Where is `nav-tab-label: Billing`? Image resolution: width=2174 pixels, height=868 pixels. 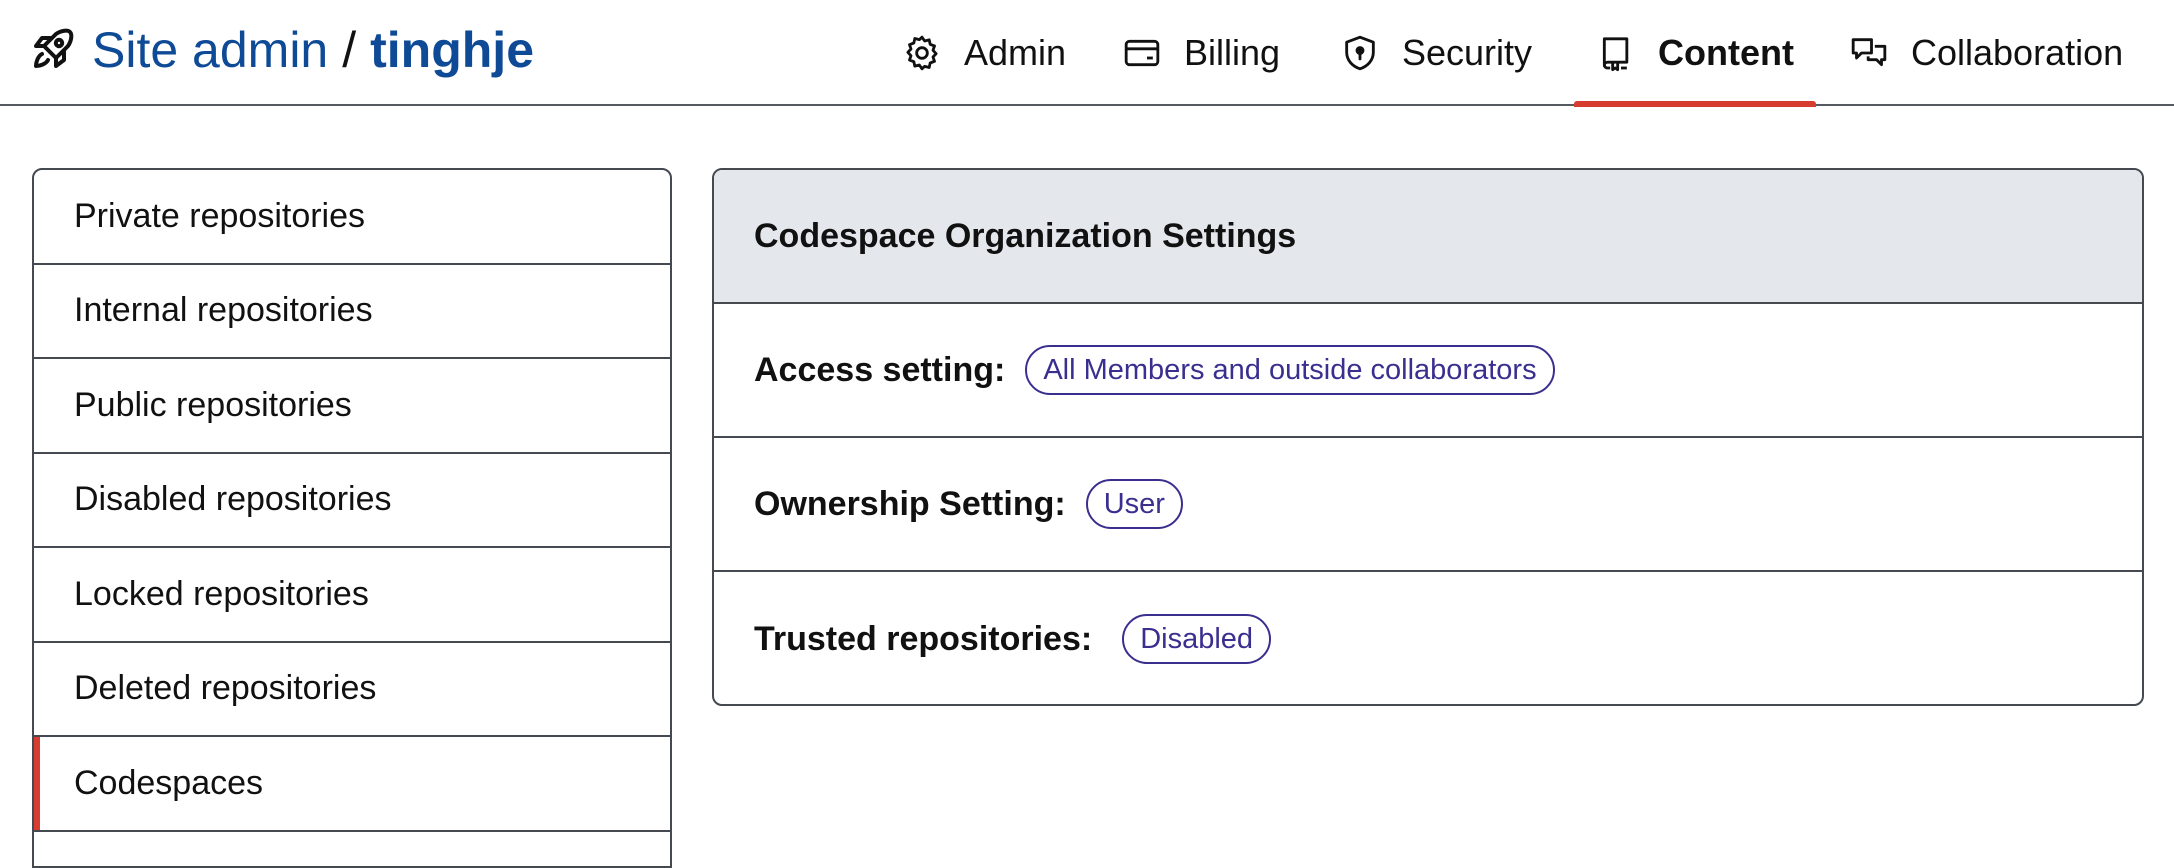 nav-tab-label: Billing is located at coordinates (1232, 52).